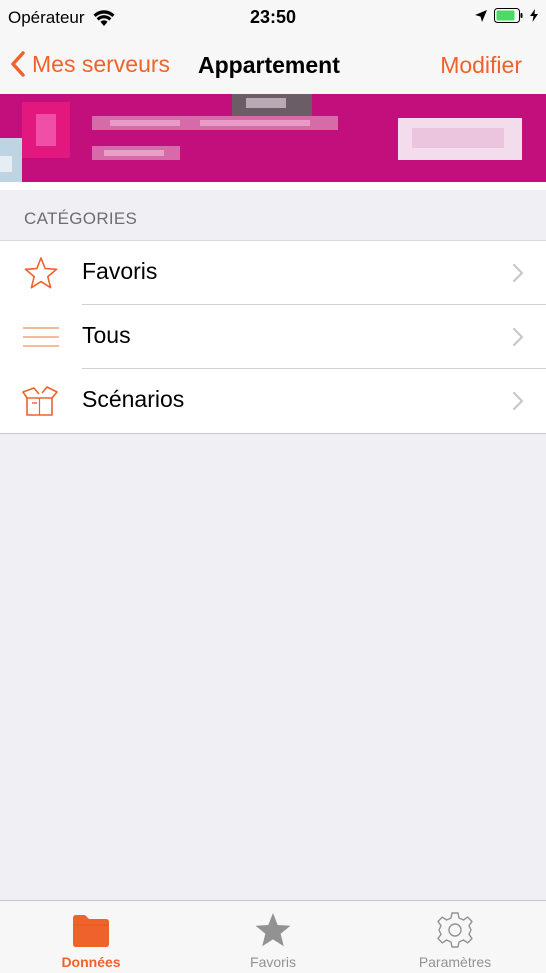 This screenshot has width=546, height=973. Describe the element at coordinates (534, 15) in the screenshot. I see `charging-bolt-icon` at that location.